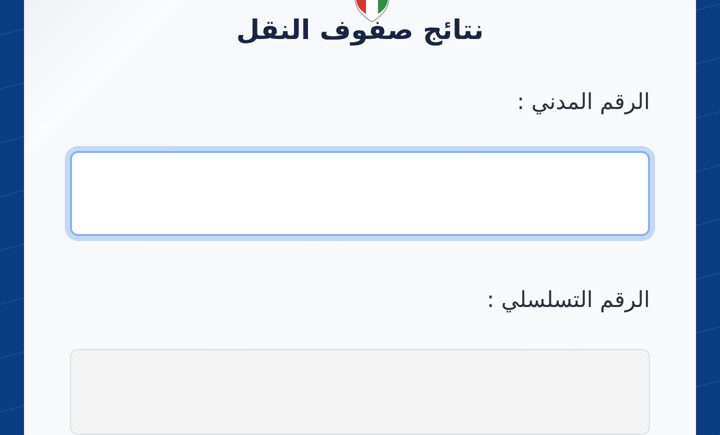 The height and width of the screenshot is (435, 720). What do you see at coordinates (568, 301) in the screenshot?
I see `field-label: الرقم التسلسلي :` at bounding box center [568, 301].